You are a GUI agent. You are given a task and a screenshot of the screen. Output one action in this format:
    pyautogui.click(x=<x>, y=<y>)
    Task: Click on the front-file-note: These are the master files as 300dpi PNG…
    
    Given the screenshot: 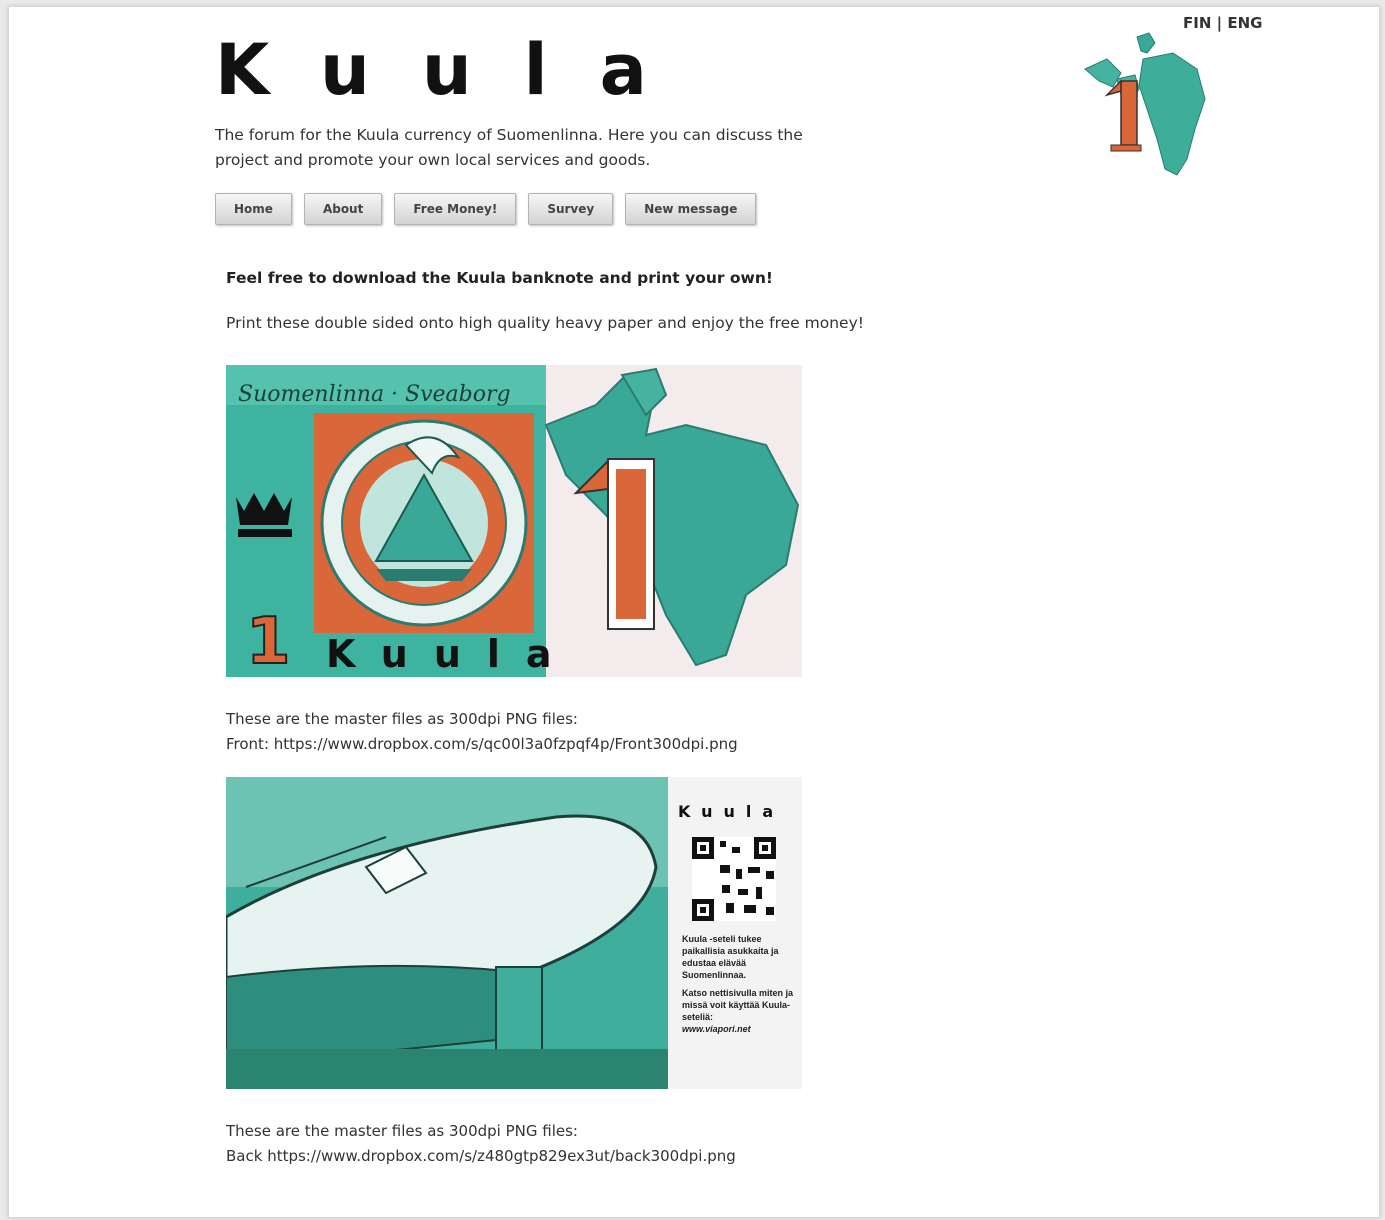 What is the action you would take?
    pyautogui.click(x=482, y=732)
    